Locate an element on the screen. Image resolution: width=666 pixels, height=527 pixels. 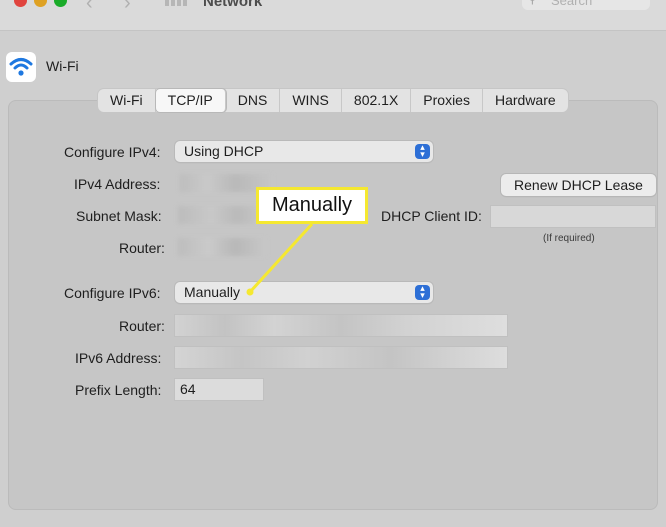
callout-pointer is located at coordinates (280, 259).